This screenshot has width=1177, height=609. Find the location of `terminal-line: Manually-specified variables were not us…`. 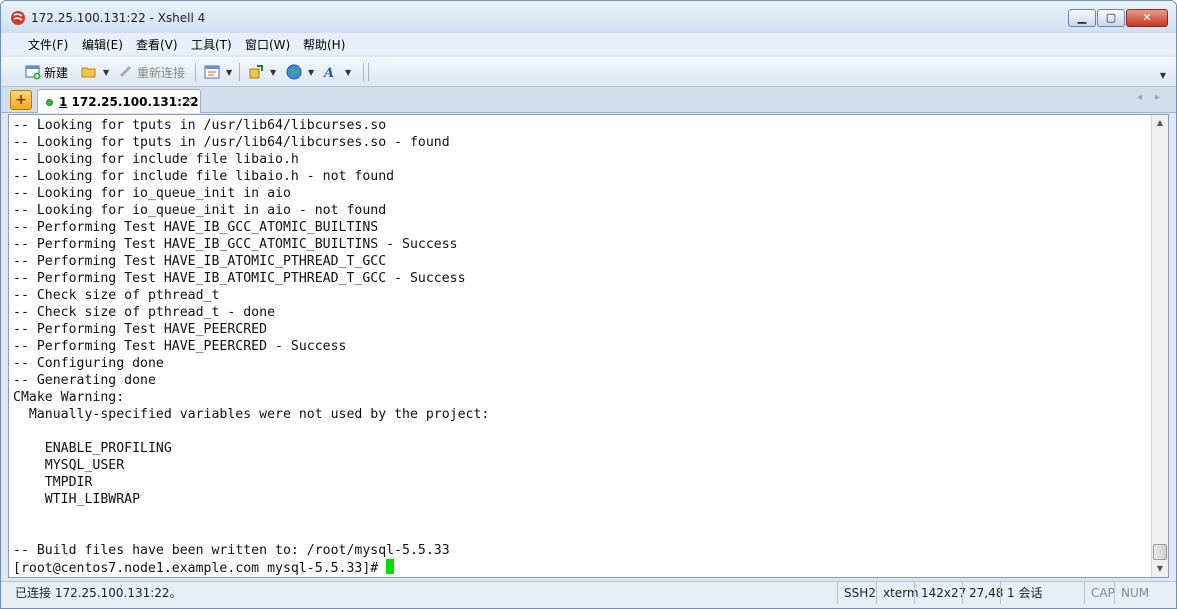

terminal-line: Manually-specified variables were not us… is located at coordinates (251, 414).